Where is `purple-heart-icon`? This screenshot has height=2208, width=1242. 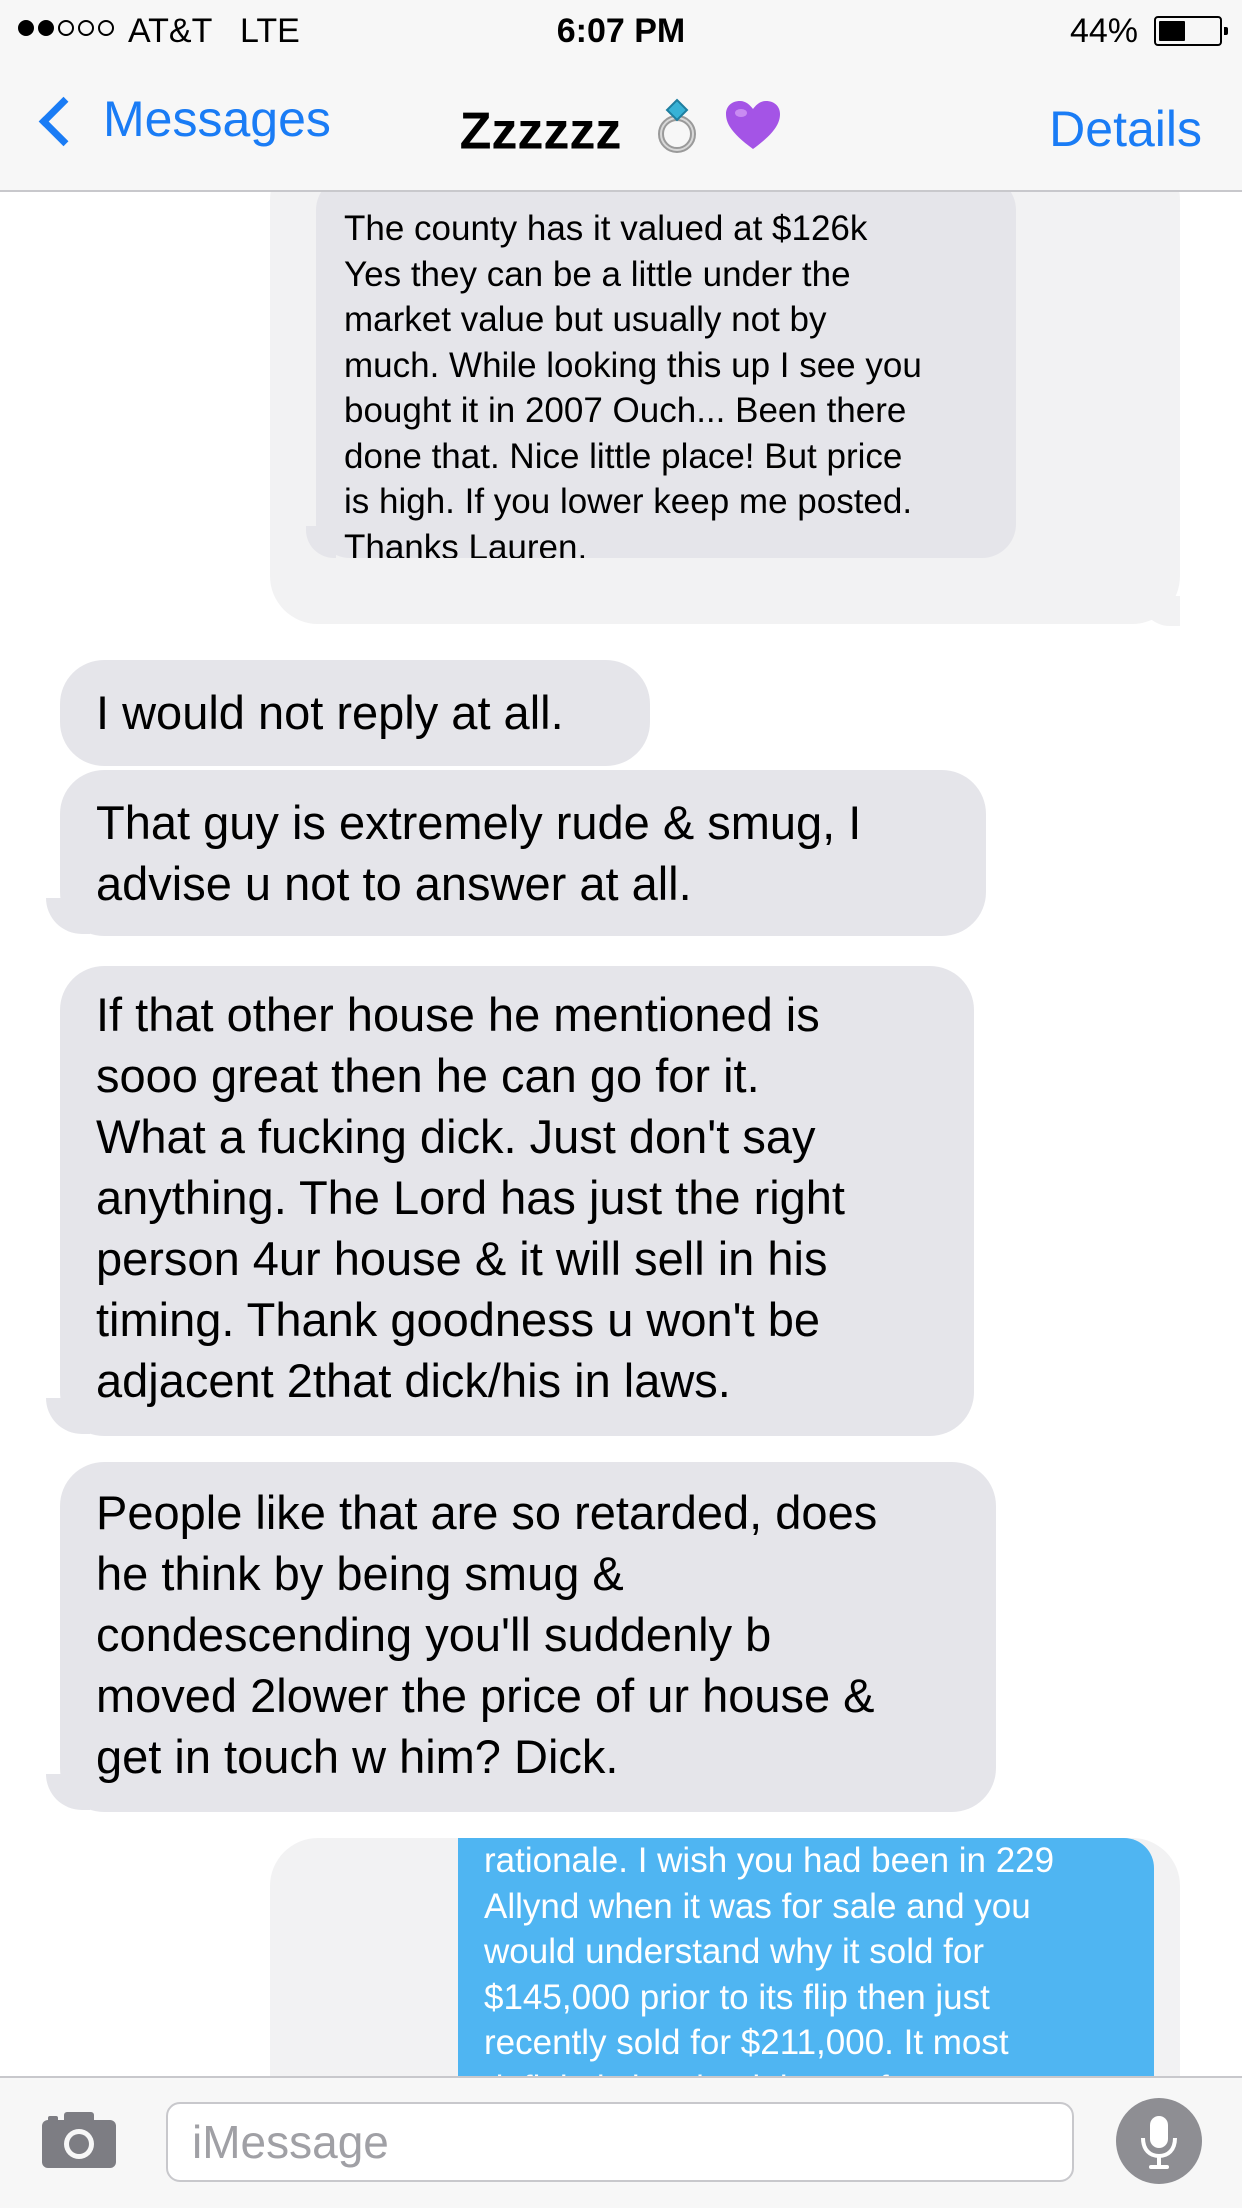
purple-heart-icon is located at coordinates (753, 131).